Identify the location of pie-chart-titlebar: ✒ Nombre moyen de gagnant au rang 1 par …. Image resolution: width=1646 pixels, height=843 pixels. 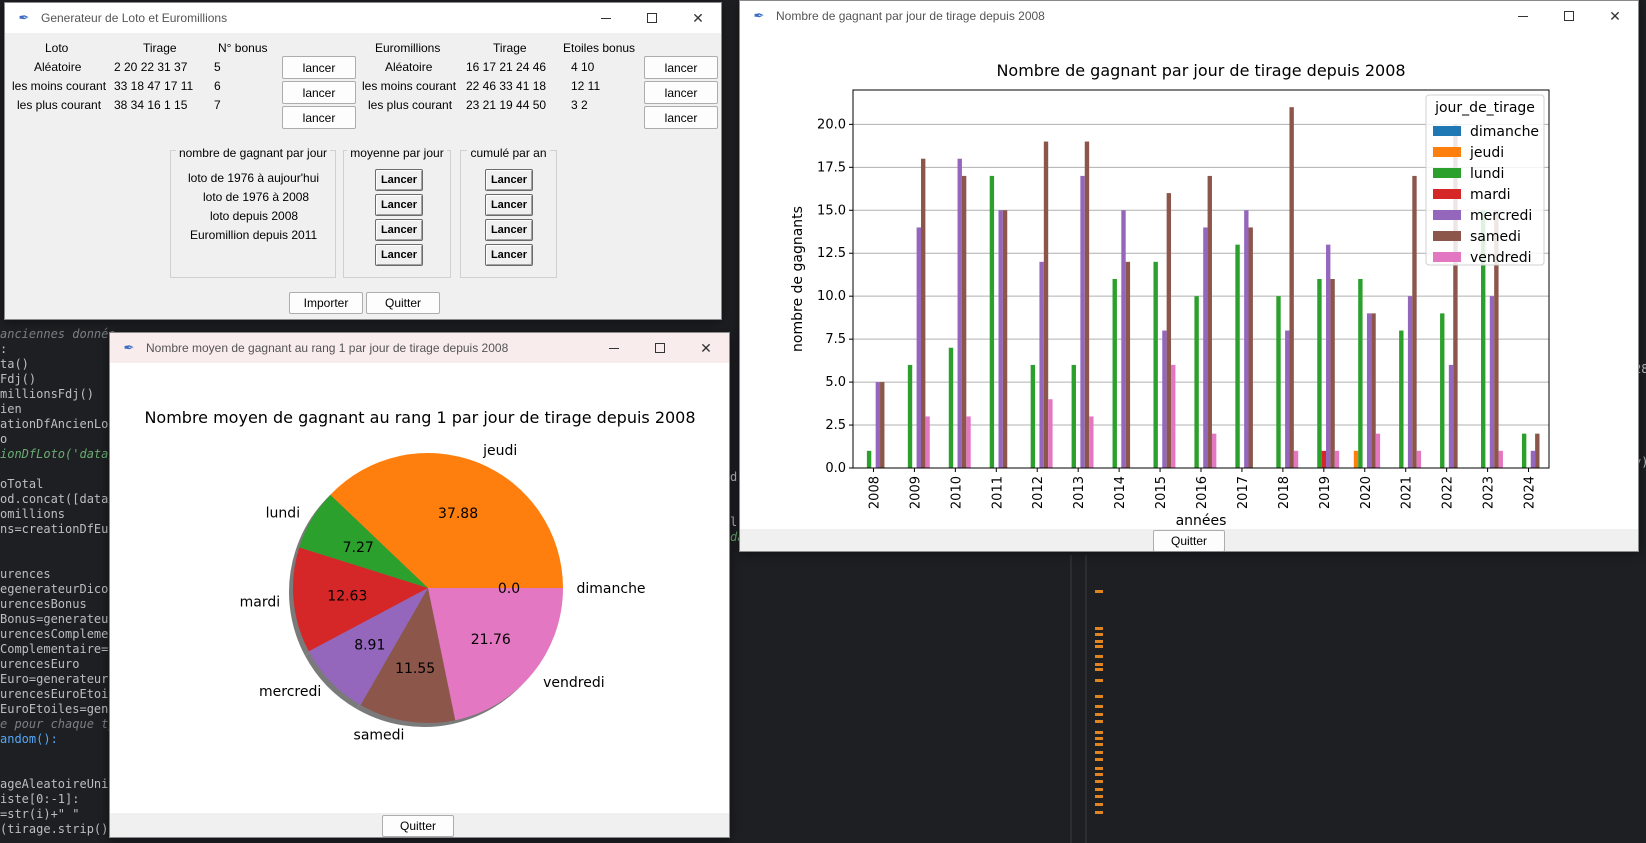
(419, 348).